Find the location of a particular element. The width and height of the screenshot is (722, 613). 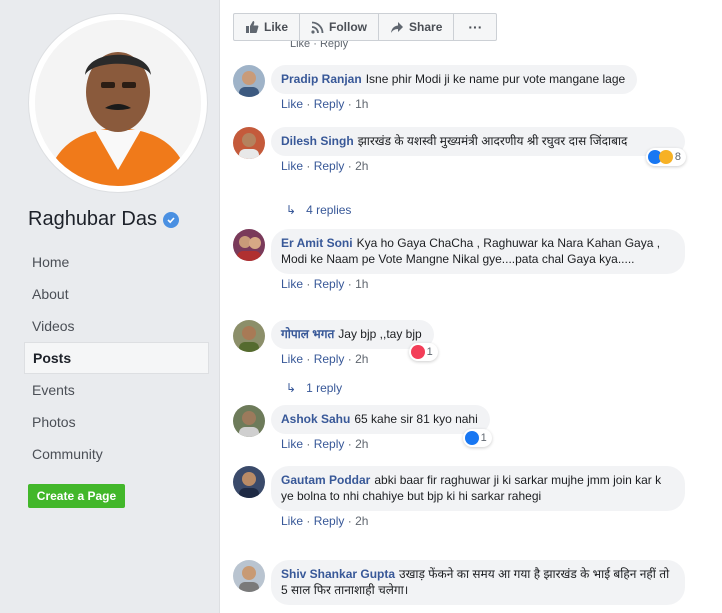

view-replies-link: ↳ 1 reply is located at coordinates (314, 388).